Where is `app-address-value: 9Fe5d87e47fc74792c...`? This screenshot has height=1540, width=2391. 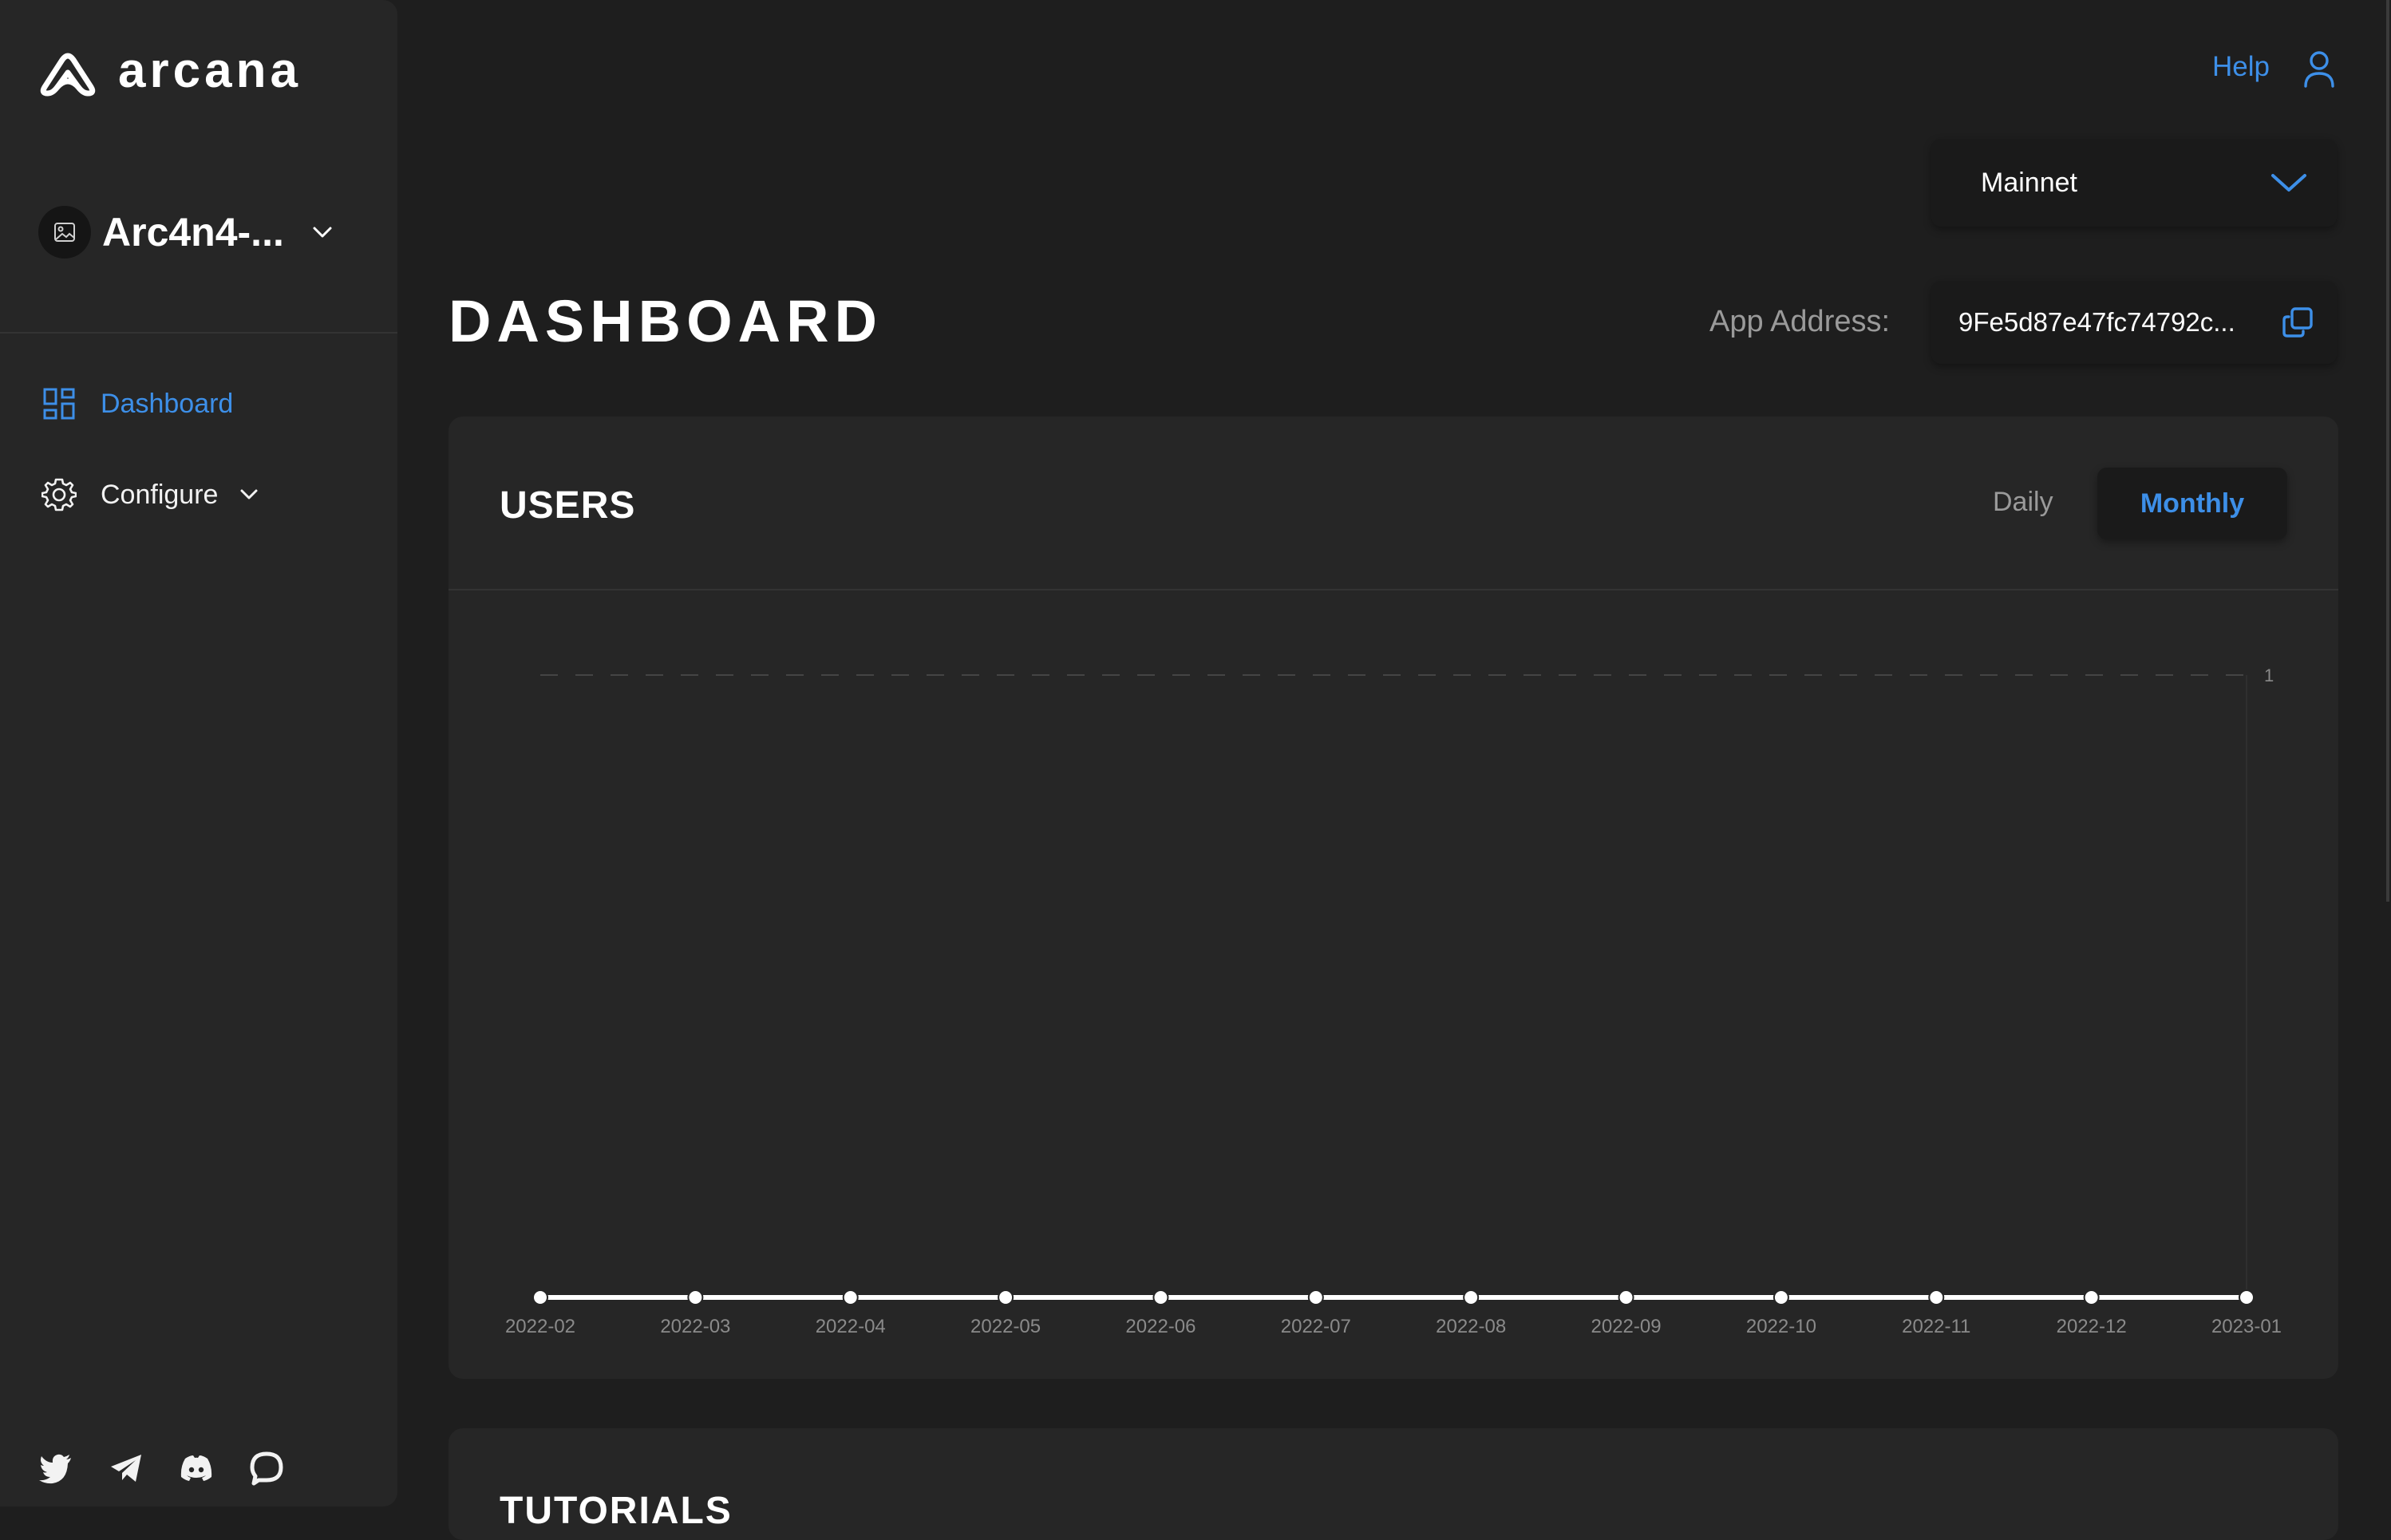
app-address-value: 9Fe5d87e47fc74792c... is located at coordinates (2096, 322).